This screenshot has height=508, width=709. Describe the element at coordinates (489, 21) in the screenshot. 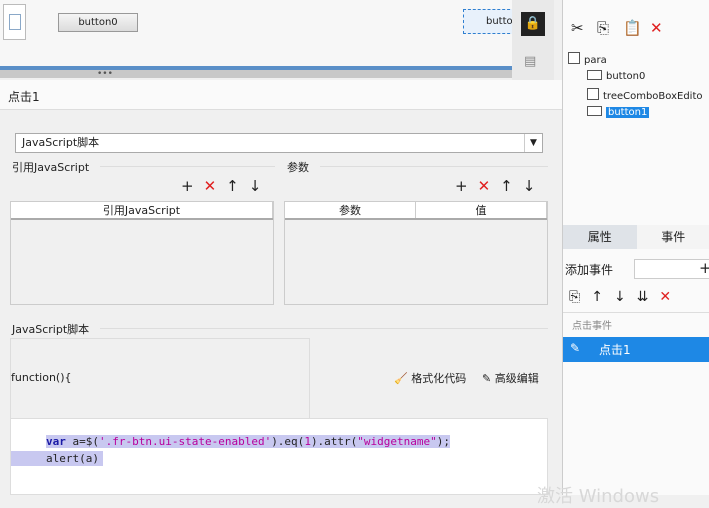

I see `canvas-button1: butto` at that location.